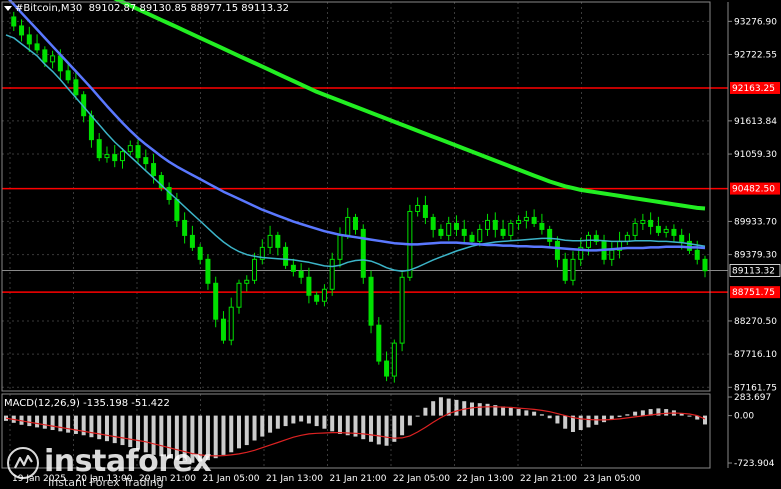 Image resolution: width=781 pixels, height=489 pixels. I want to click on price-tick-label: 91059.30, so click(755, 155).